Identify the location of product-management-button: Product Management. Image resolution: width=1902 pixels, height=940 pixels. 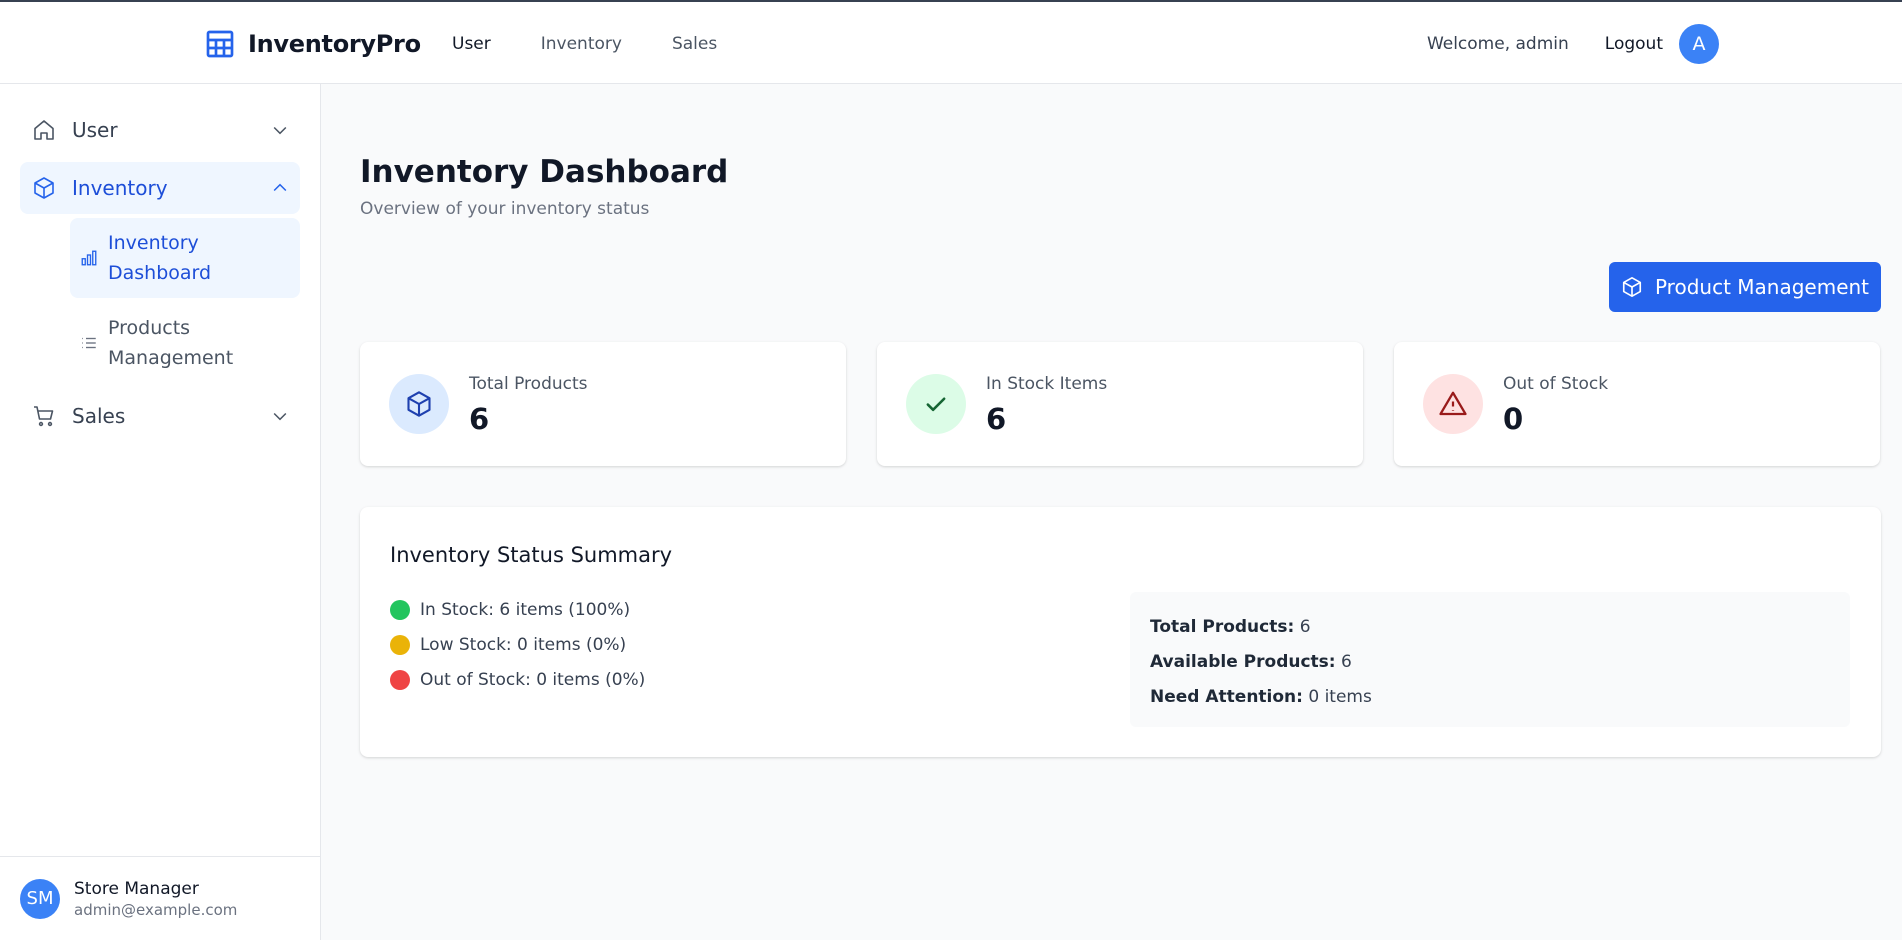
(1745, 287).